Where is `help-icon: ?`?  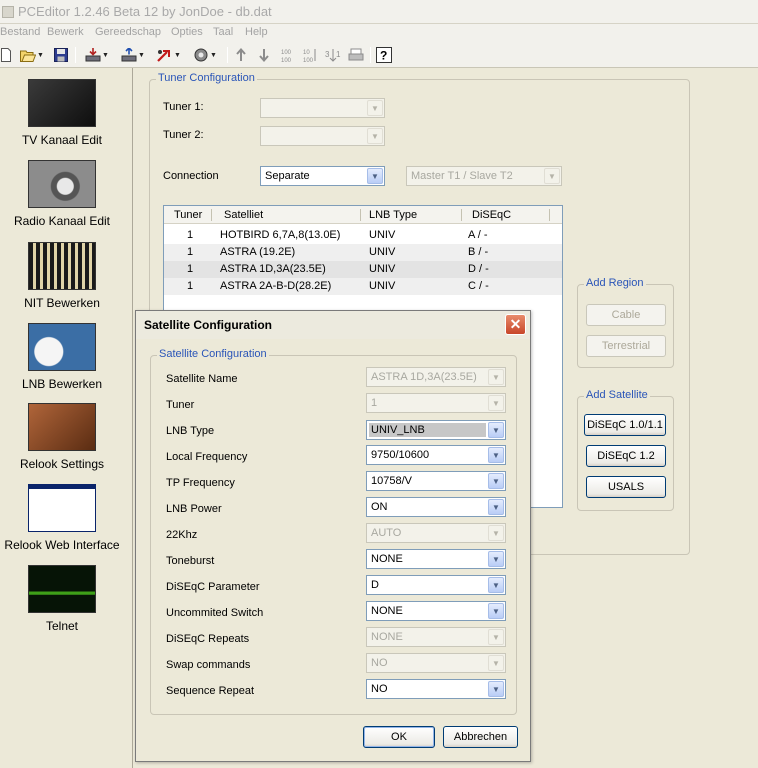
help-icon: ? is located at coordinates (384, 55).